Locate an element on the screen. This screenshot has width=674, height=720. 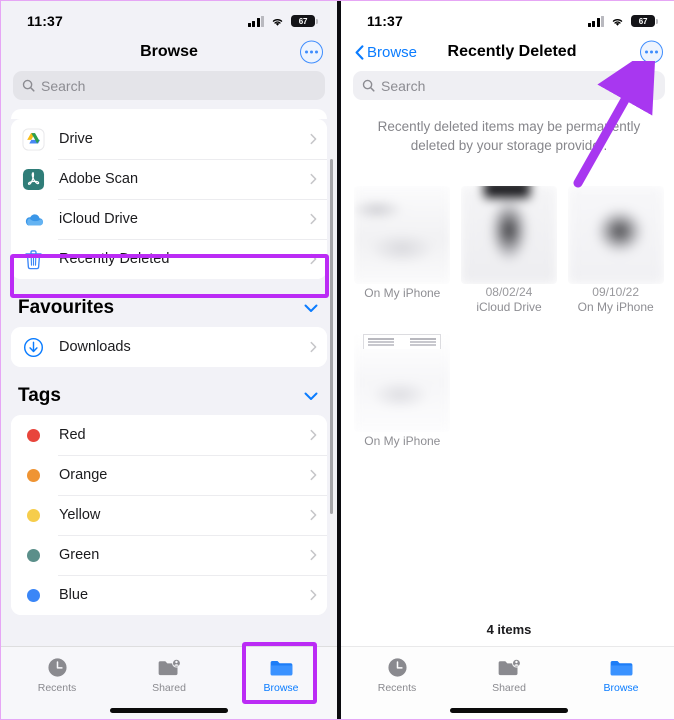
favourites-card: Downloads is located at coordinates (169, 347).